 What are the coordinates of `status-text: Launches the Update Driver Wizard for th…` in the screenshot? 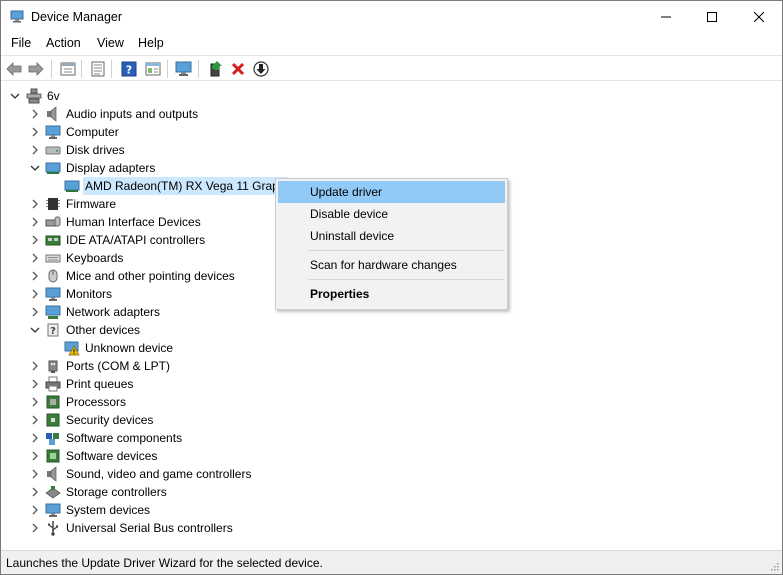 It's located at (164, 563).